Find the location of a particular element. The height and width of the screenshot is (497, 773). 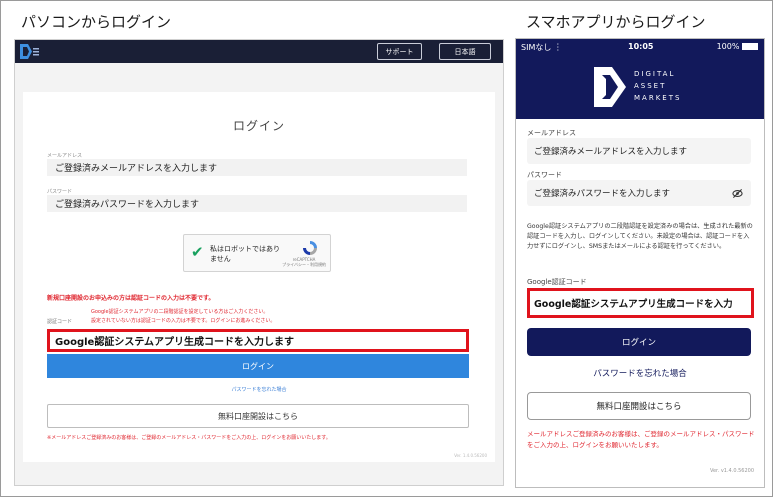

eye-slash-icon is located at coordinates (737, 193).